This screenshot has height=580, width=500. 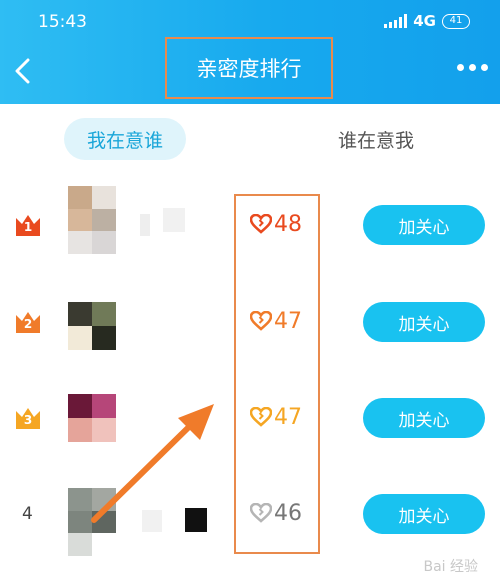 I want to click on tab-i-care: 我在意谁, so click(x=125, y=139).